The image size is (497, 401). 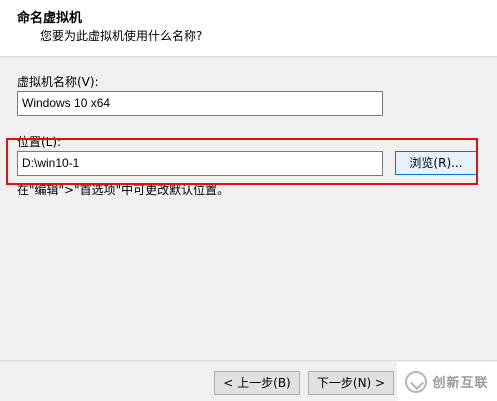 What do you see at coordinates (416, 381) in the screenshot?
I see `watermark-logo-icon` at bounding box center [416, 381].